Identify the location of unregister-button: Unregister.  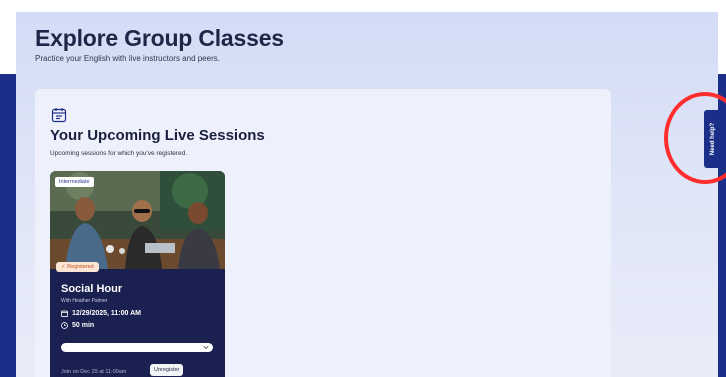
(167, 370).